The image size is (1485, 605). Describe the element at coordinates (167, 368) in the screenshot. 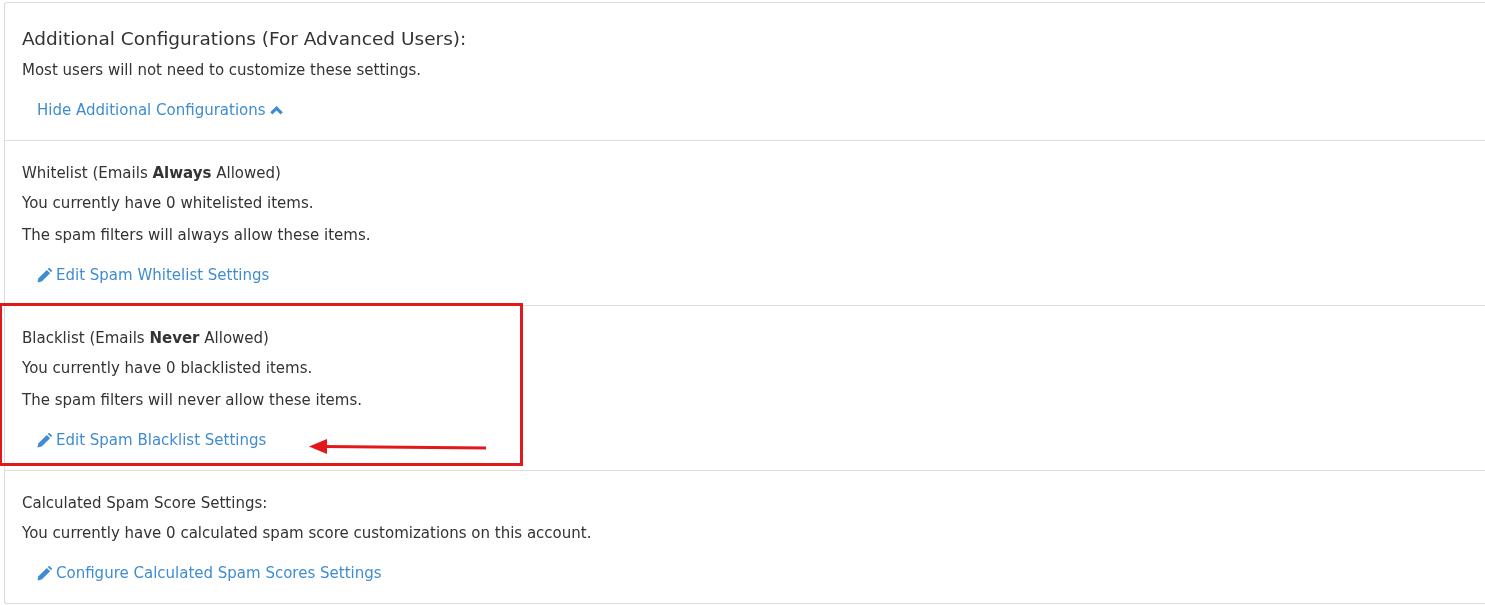

I see `section-text: You currently have 0 blacklisted items.` at that location.